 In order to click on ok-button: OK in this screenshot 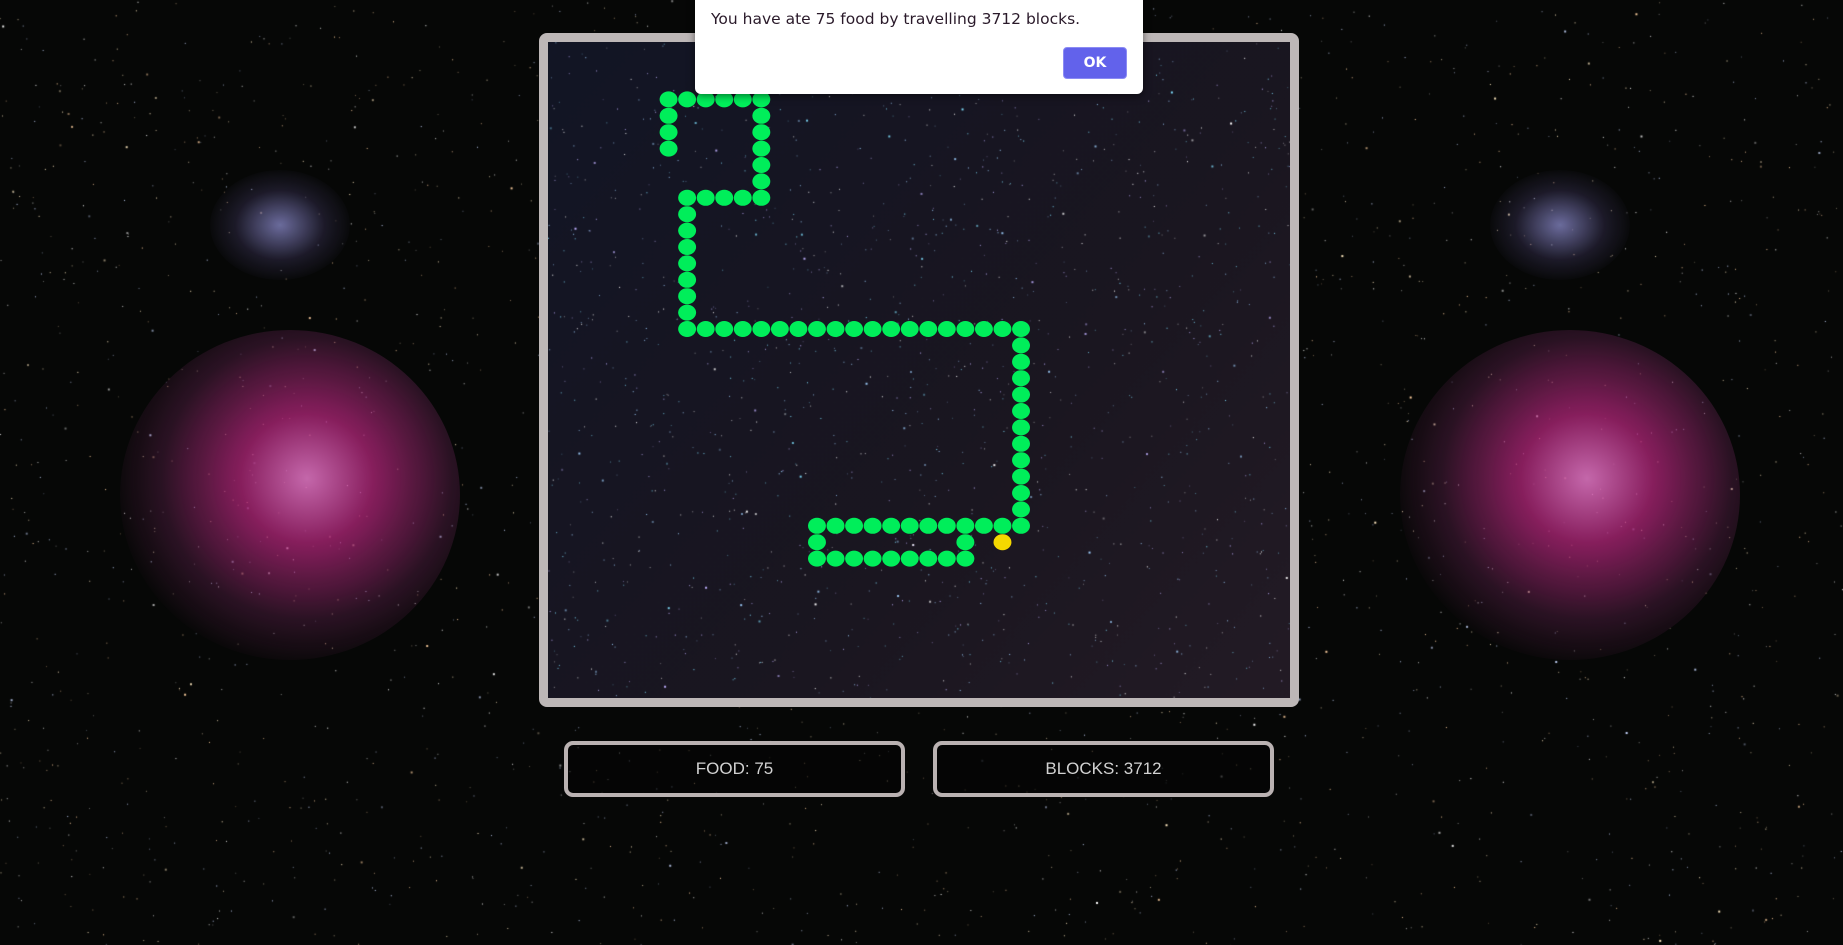, I will do `click(1095, 63)`.